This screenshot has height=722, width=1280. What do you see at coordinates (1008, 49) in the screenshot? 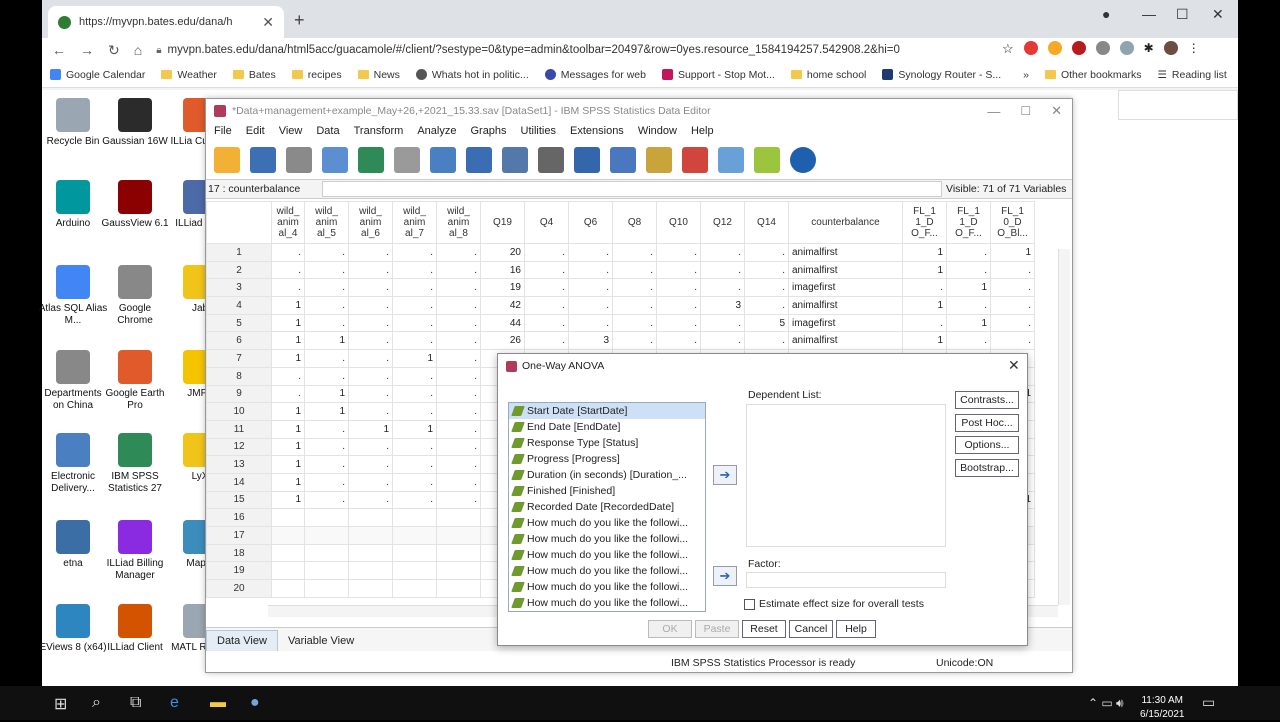
I see `star-icon: ☆` at bounding box center [1008, 49].